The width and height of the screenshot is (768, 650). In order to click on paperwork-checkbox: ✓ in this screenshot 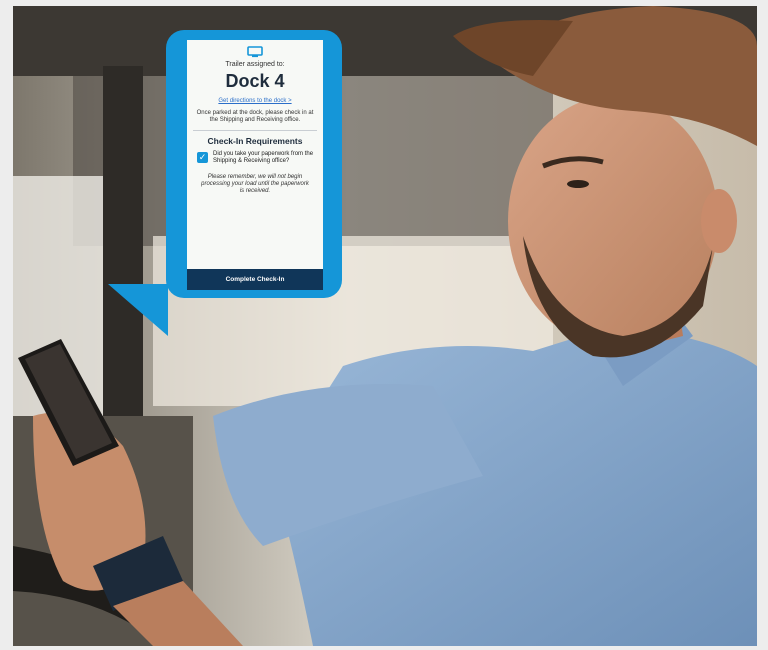, I will do `click(202, 157)`.